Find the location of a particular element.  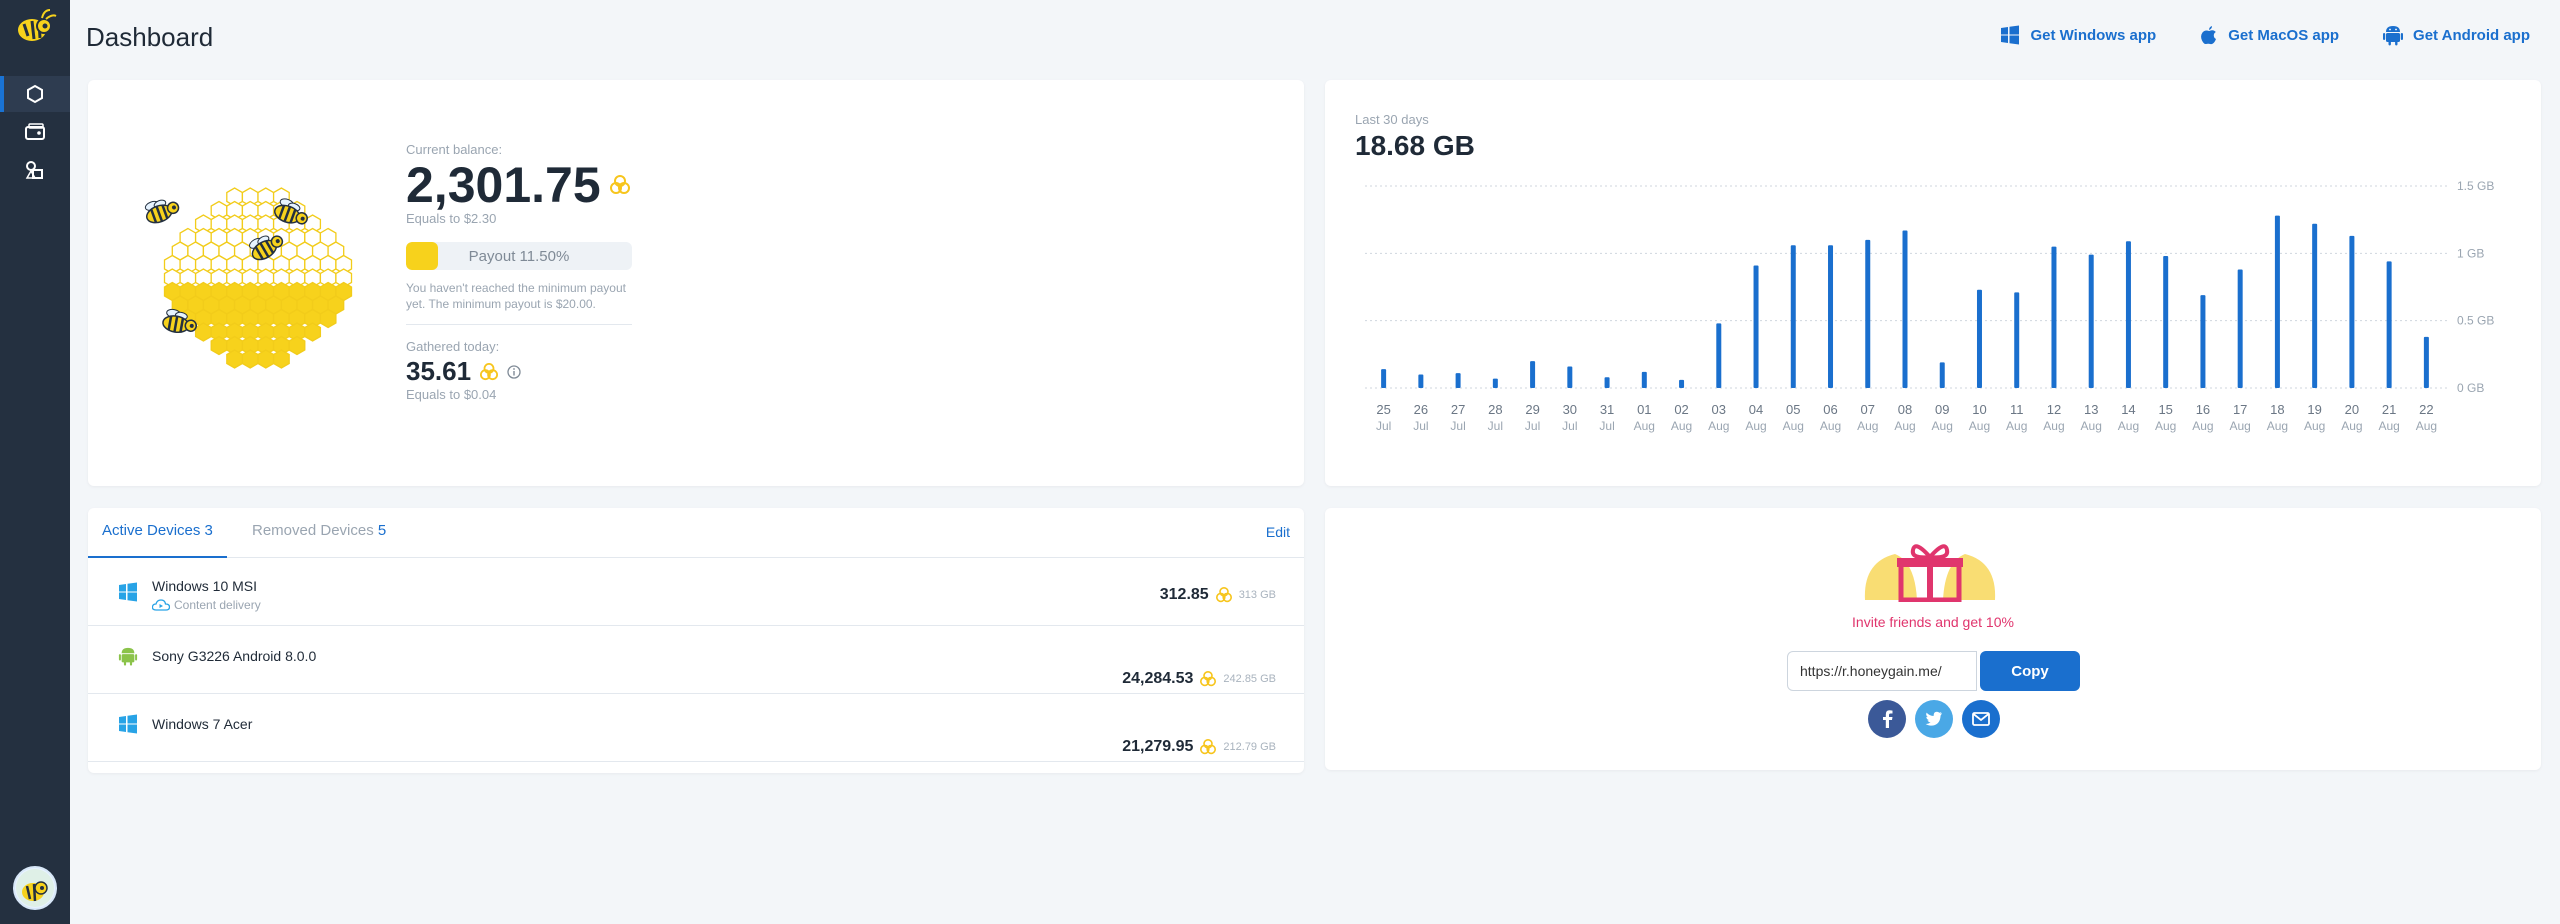

info-icon is located at coordinates (514, 371).